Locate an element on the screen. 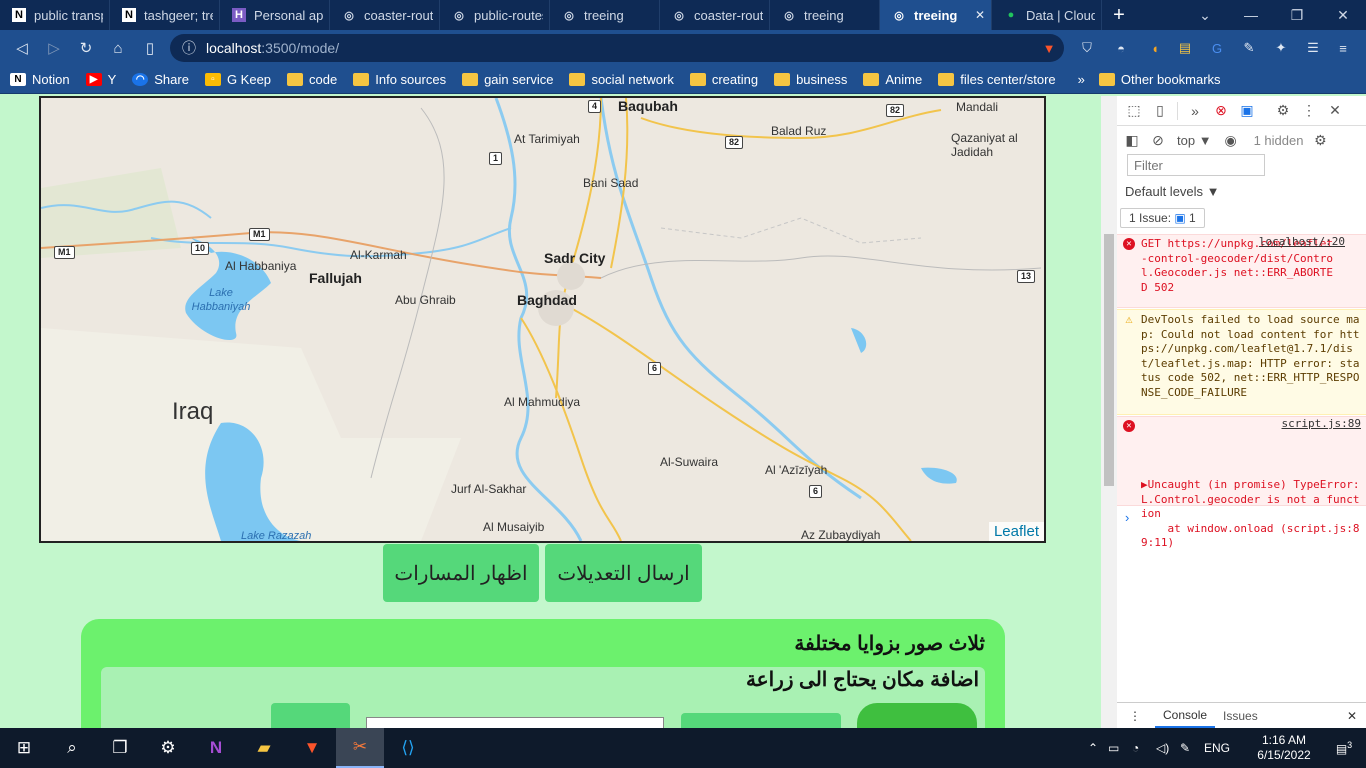 This screenshot has width=1366, height=768. more-bookmarks-icon: » is located at coordinates (1081, 79).